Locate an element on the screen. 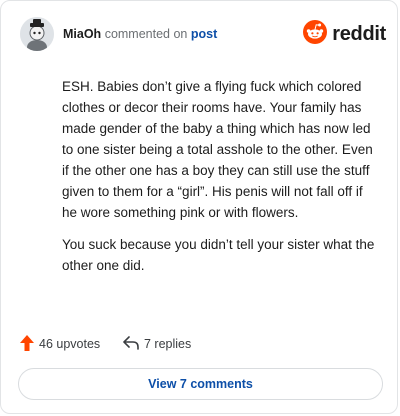 Image resolution: width=400 pixels, height=416 pixels. upvotes-count: 46 upvotes is located at coordinates (70, 344).